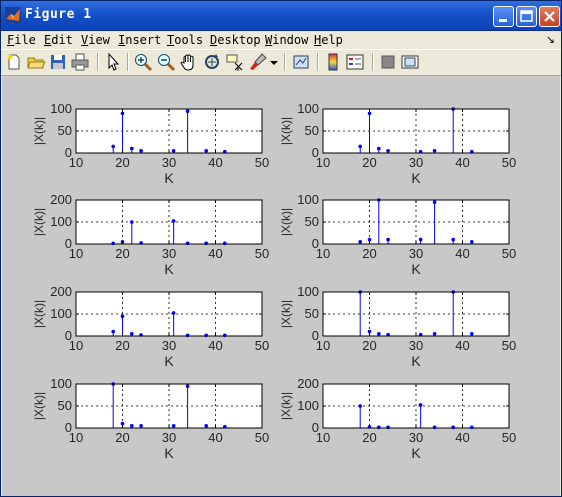 Image resolution: width=562 pixels, height=497 pixels. Describe the element at coordinates (301, 62) in the screenshot. I see `link-plot-icon` at that location.